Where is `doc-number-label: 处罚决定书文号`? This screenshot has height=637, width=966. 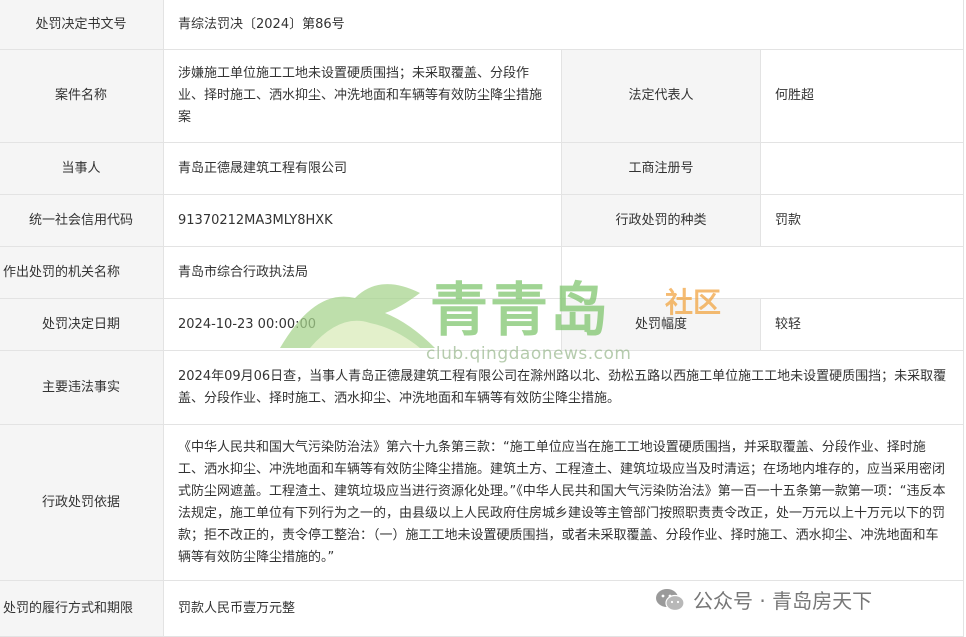
doc-number-label: 处罚决定书文号 is located at coordinates (82, 25).